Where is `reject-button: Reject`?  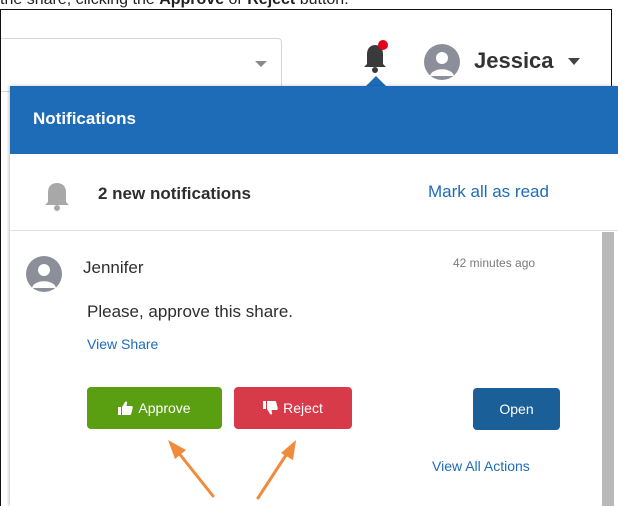
reject-button: Reject is located at coordinates (293, 408).